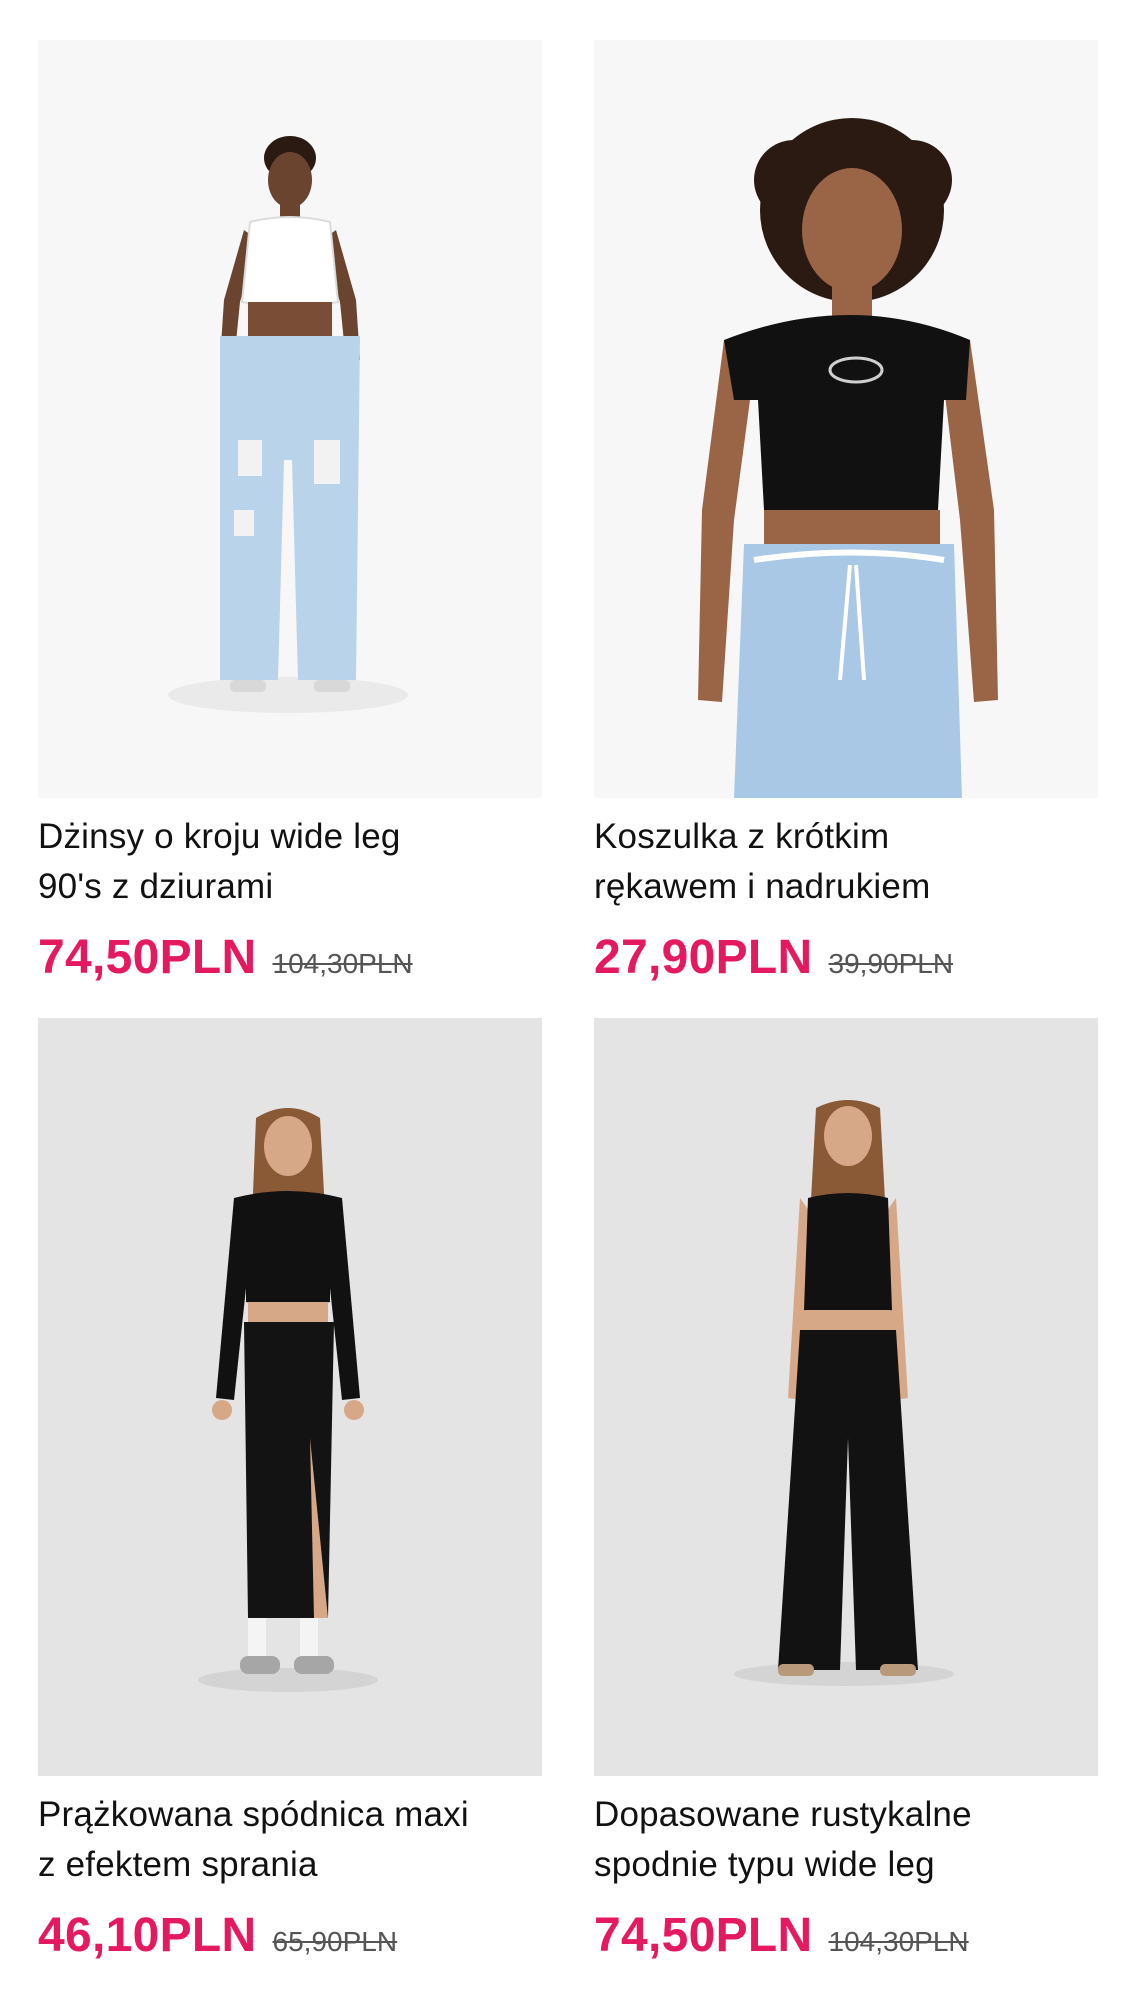 This screenshot has width=1138, height=2000. I want to click on product-title-line: z efektem sprania, so click(178, 1864).